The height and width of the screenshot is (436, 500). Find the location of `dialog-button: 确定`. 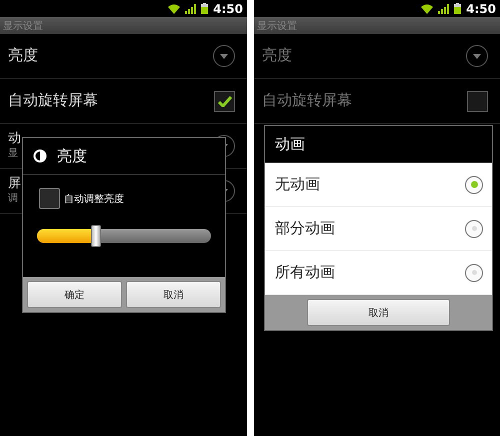

dialog-button: 确定 is located at coordinates (74, 294).